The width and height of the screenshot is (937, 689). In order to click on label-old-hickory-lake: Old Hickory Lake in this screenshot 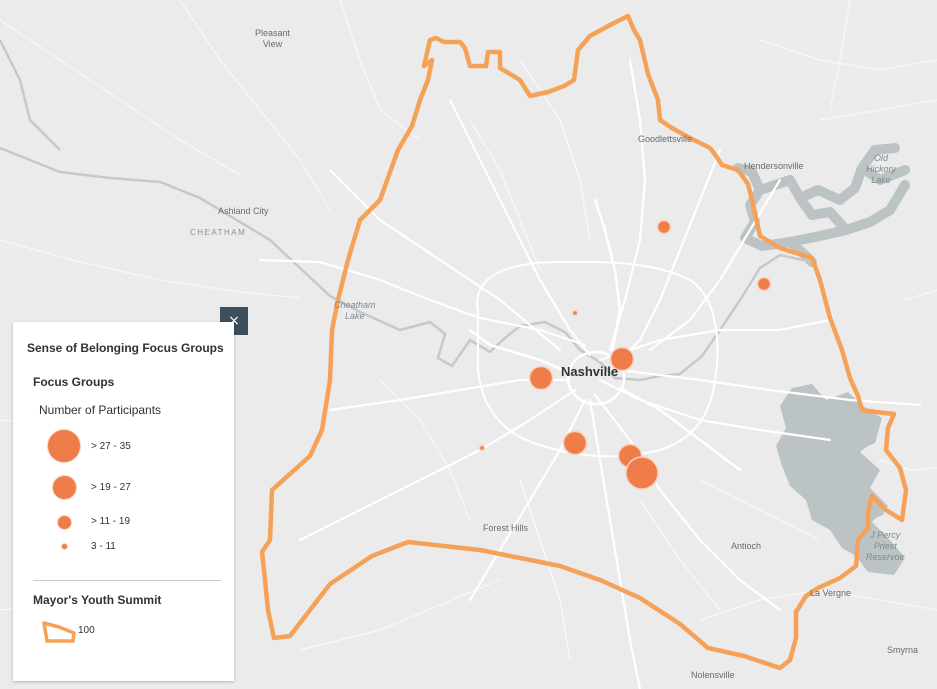, I will do `click(881, 169)`.